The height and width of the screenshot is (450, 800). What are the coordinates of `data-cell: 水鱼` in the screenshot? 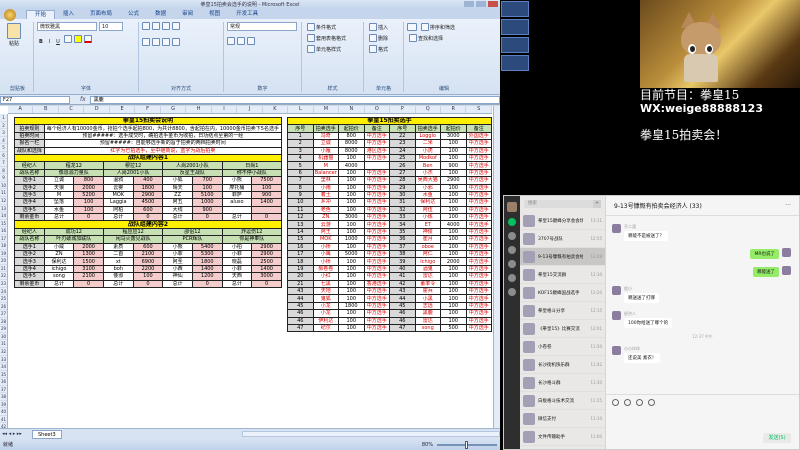 It's located at (59, 210).